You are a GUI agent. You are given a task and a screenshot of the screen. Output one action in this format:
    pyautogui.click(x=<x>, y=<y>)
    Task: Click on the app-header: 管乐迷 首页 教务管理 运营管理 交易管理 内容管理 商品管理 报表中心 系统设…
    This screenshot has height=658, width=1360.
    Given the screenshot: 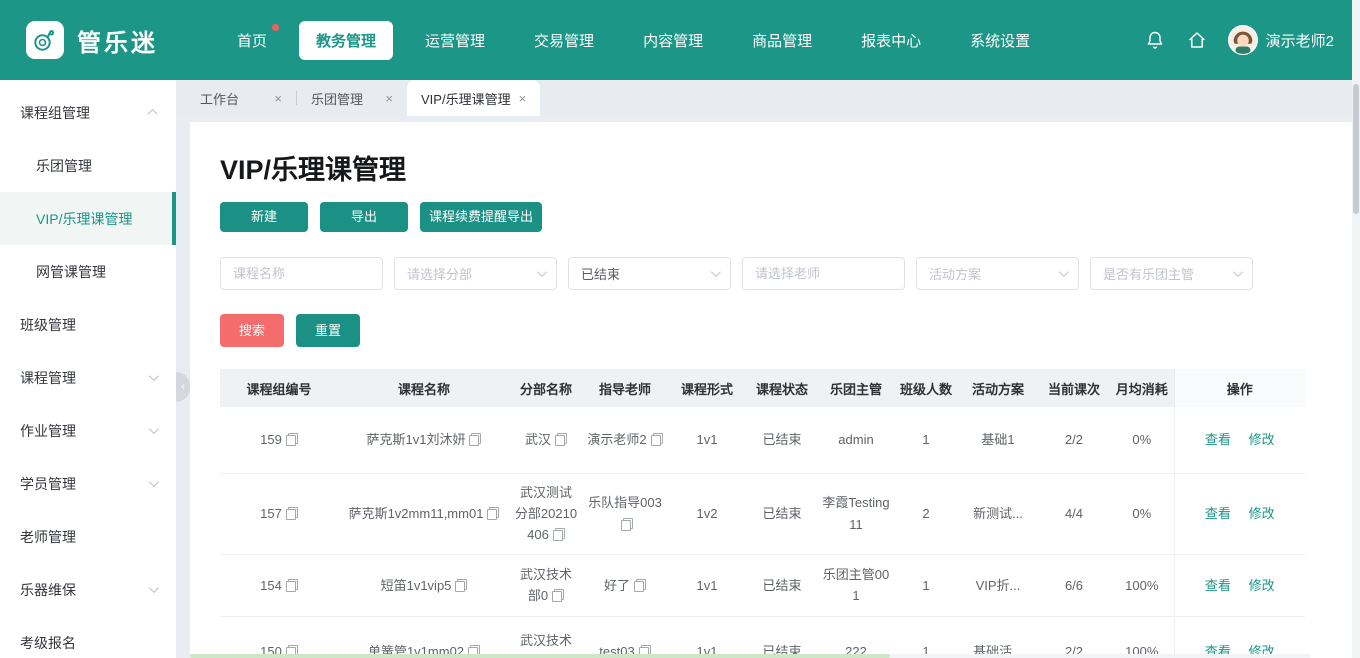 What is the action you would take?
    pyautogui.click(x=680, y=40)
    